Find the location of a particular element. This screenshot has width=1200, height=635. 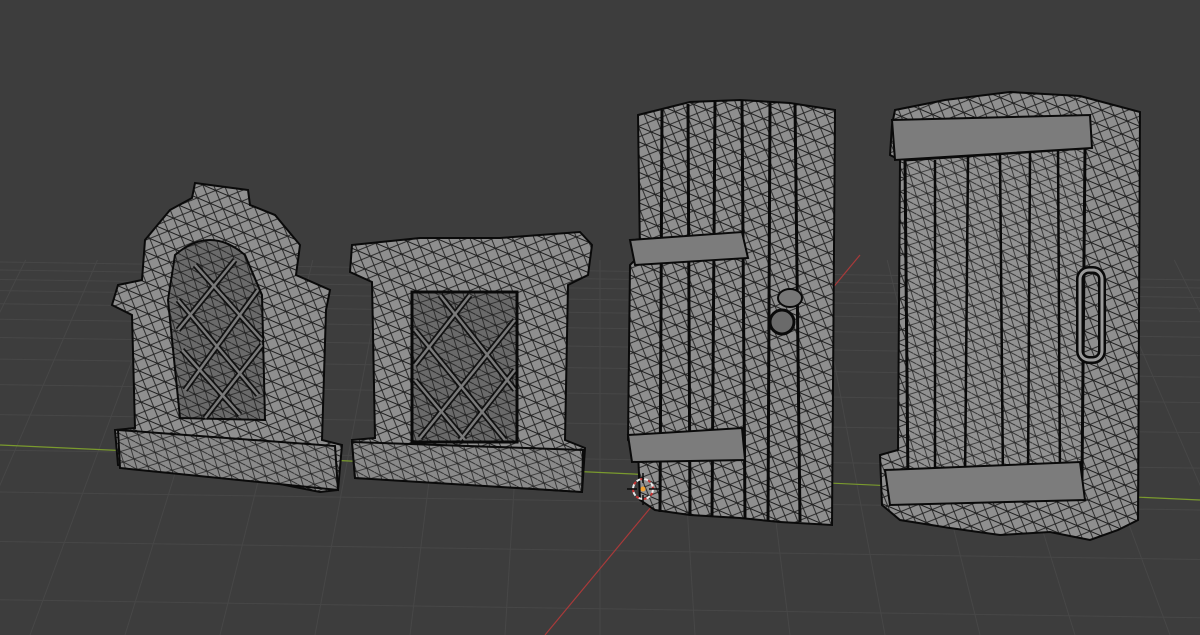

square-lattice-window is located at coordinates (471, 362).